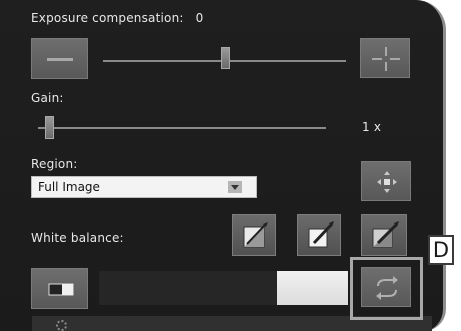 Image resolution: width=461 pixels, height=331 pixels. What do you see at coordinates (441, 250) in the screenshot?
I see `callout-letter: D` at bounding box center [441, 250].